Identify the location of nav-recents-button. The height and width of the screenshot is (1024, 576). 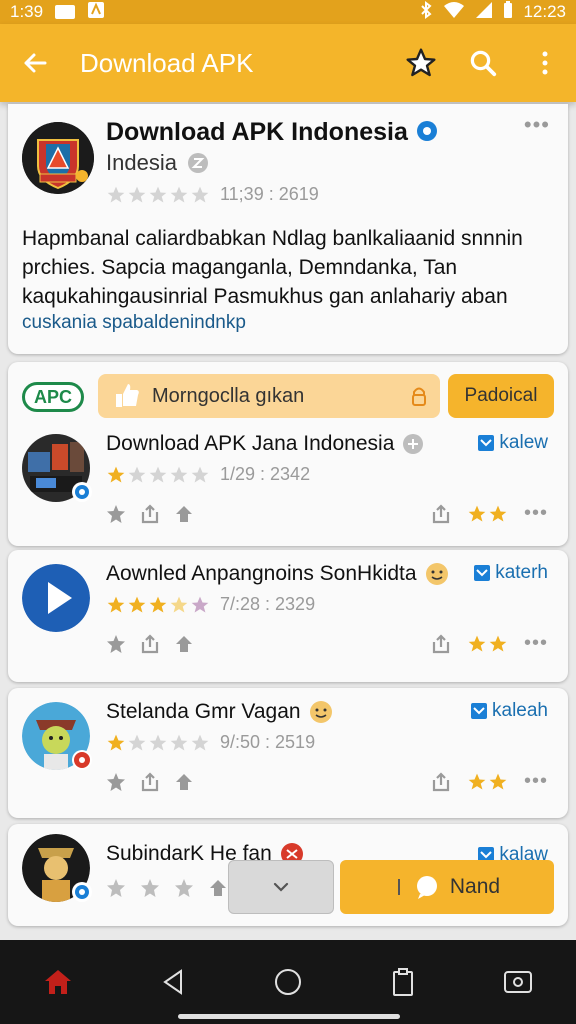
(518, 982).